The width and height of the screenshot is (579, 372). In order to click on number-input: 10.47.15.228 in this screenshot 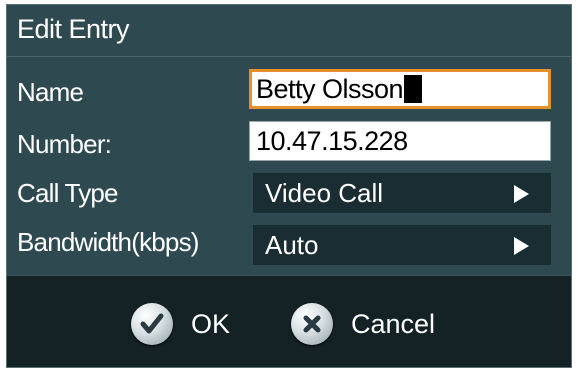, I will do `click(400, 141)`.